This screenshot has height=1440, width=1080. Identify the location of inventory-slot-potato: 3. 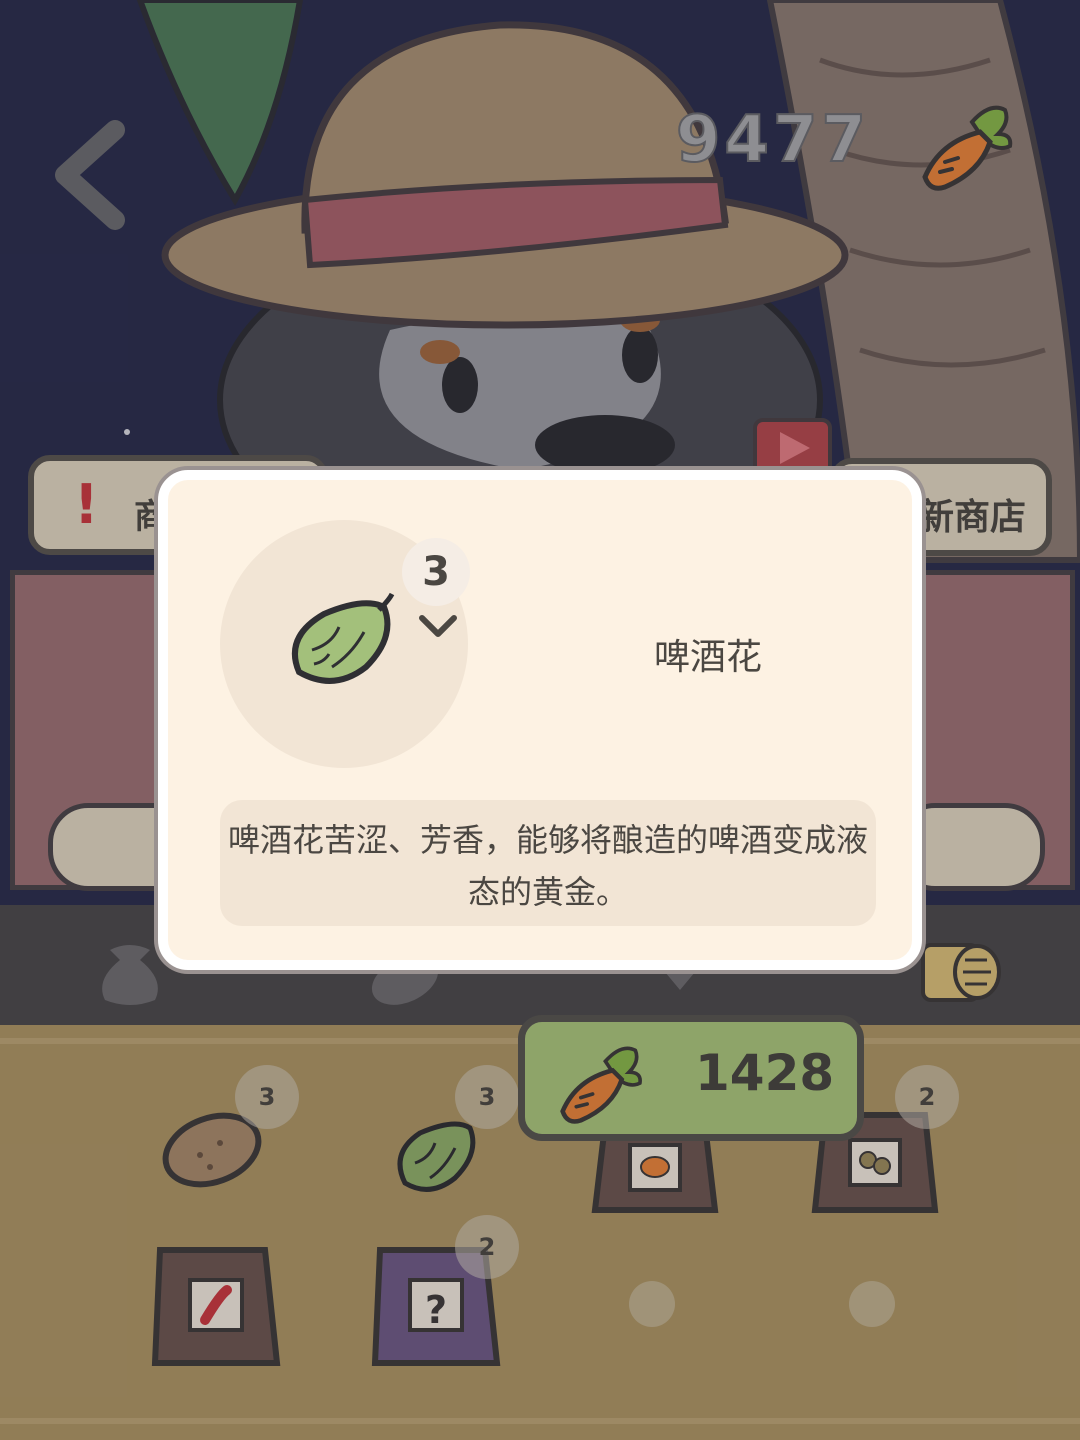
(230, 1150).